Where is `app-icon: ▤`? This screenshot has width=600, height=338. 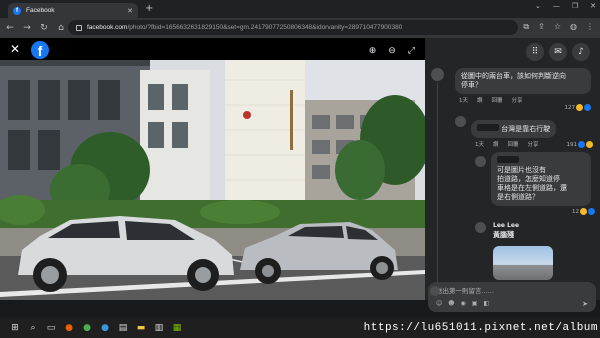 app-icon: ▤ is located at coordinates (123, 328).